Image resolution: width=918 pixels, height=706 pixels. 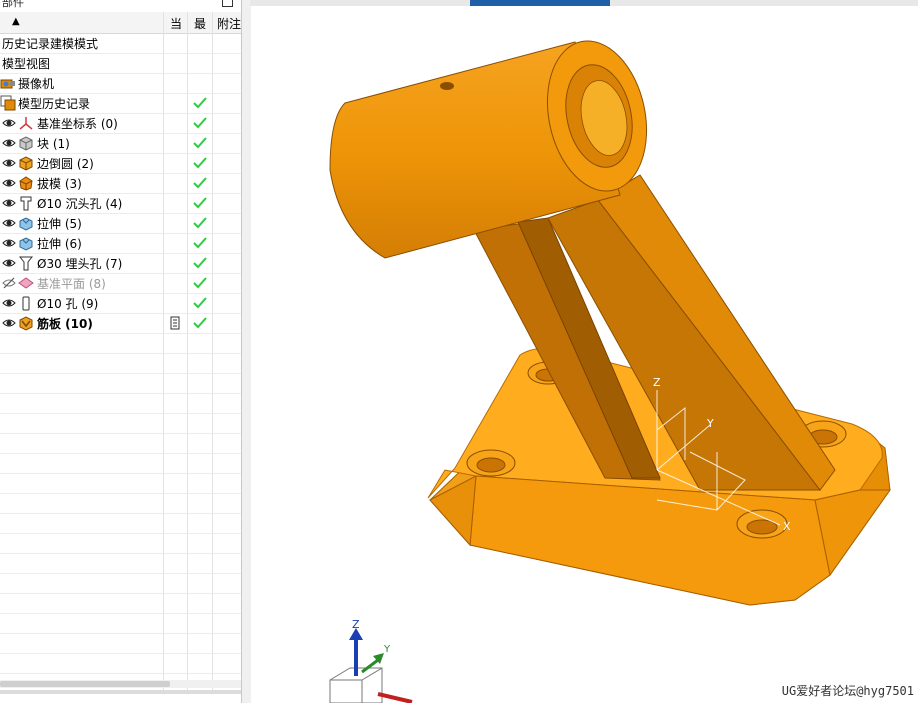 What do you see at coordinates (120, 143) in the screenshot?
I see `tree-node: 块 (1)` at bounding box center [120, 143].